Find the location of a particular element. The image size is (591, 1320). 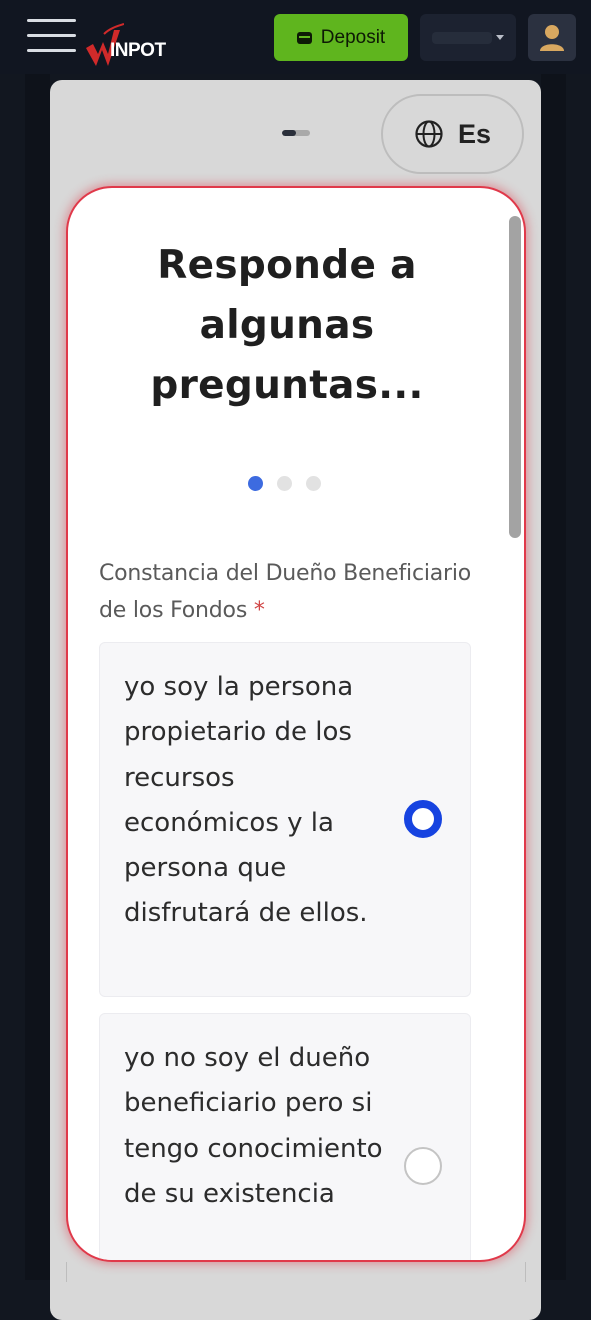

required-mark: * is located at coordinates (259, 610).